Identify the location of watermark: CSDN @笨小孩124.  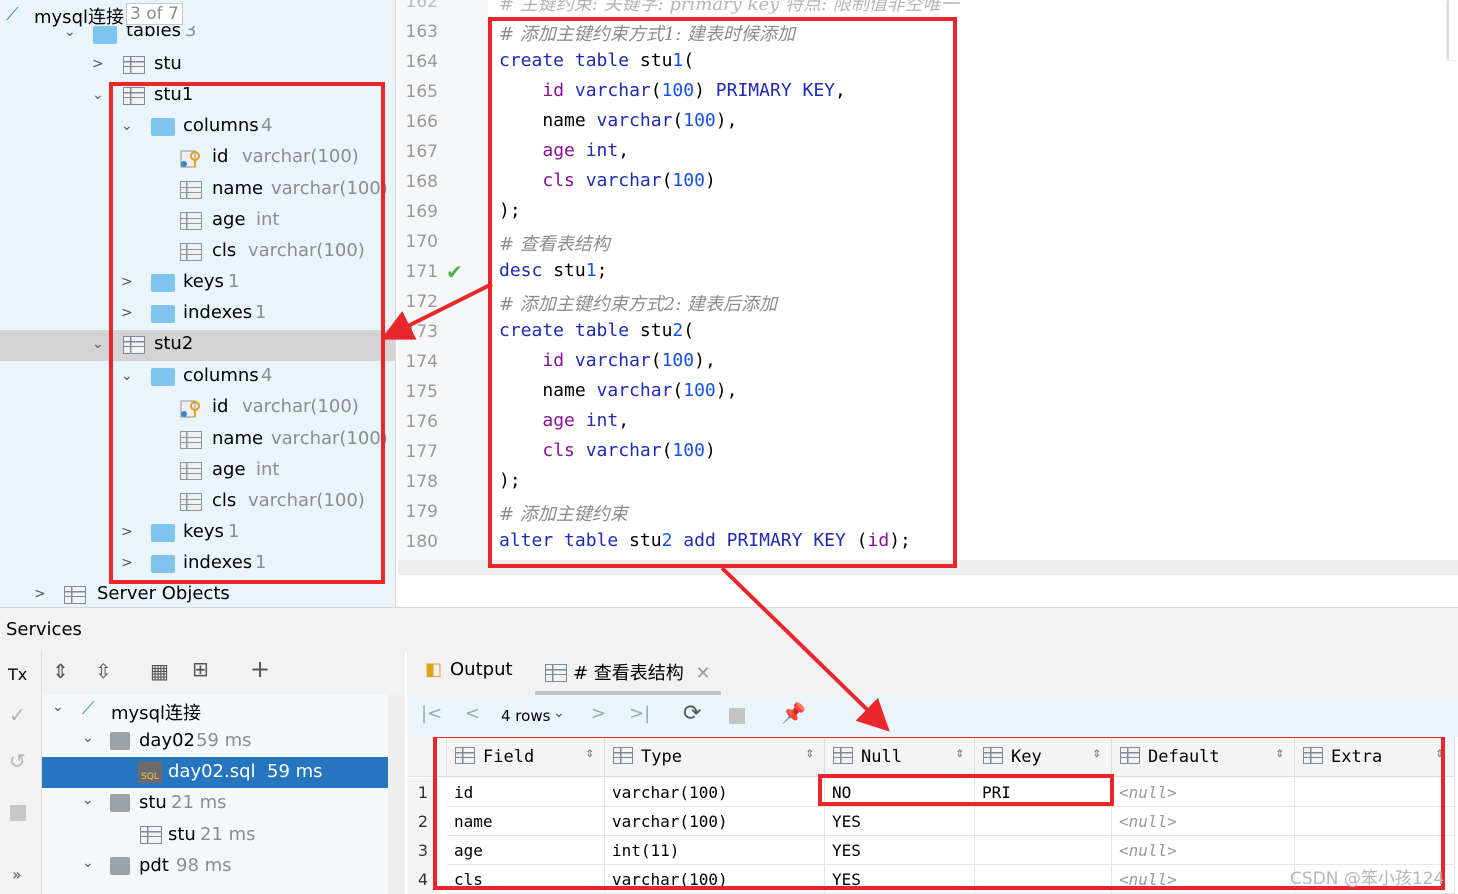
(1367, 879).